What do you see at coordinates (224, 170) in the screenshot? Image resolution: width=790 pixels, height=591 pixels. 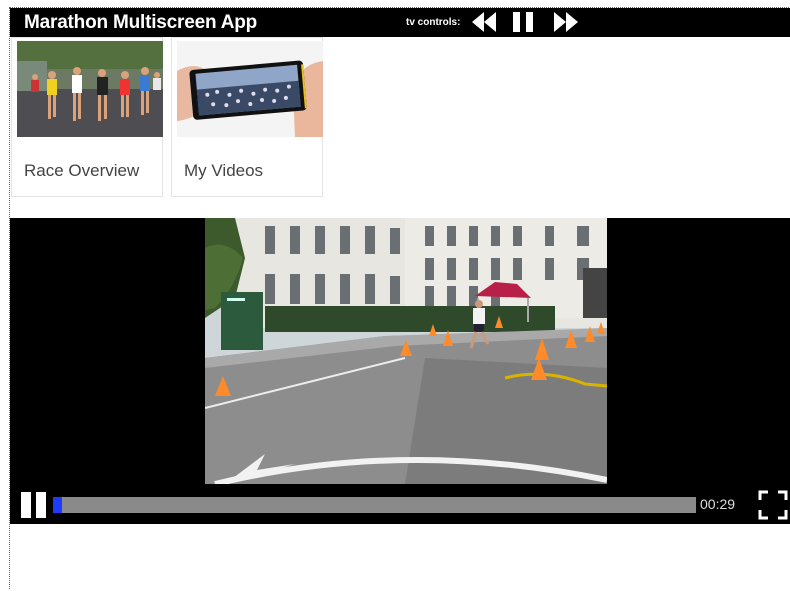 I see `my-videos-label: My Videos` at bounding box center [224, 170].